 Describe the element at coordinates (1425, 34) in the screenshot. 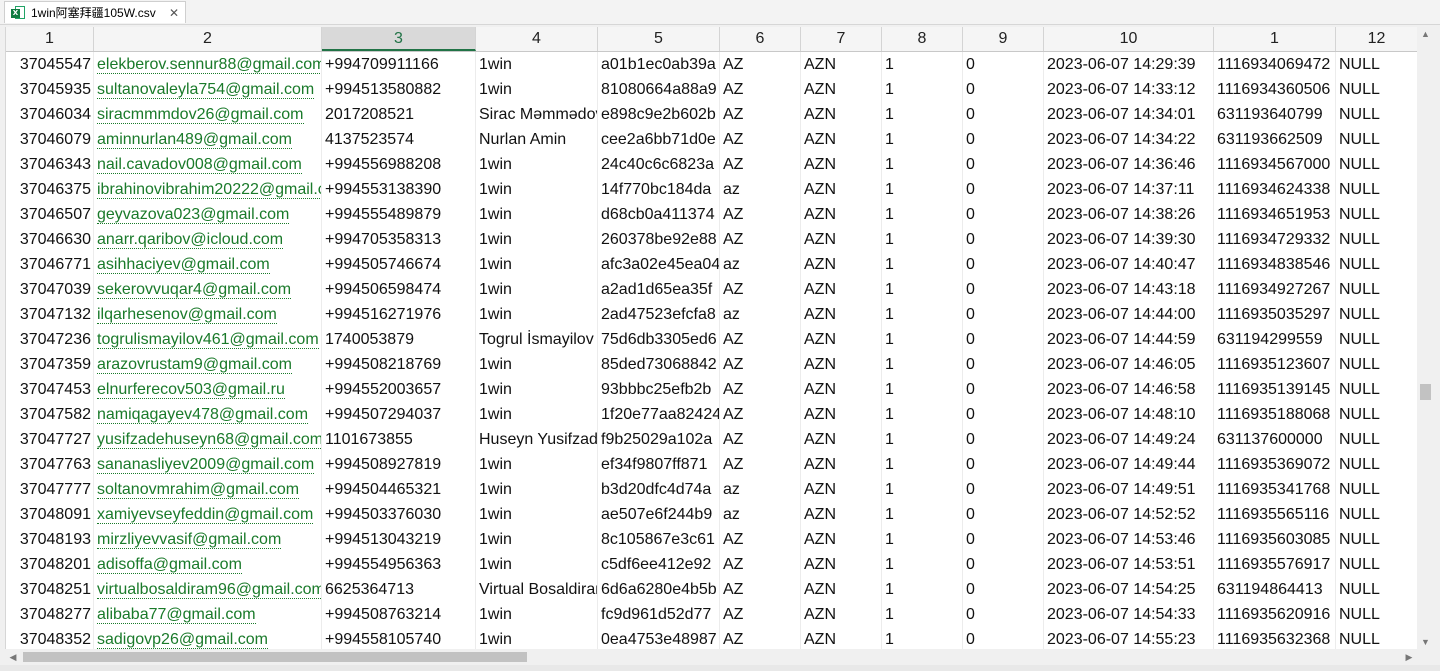

I see `scroll-up-icon: ▲` at that location.